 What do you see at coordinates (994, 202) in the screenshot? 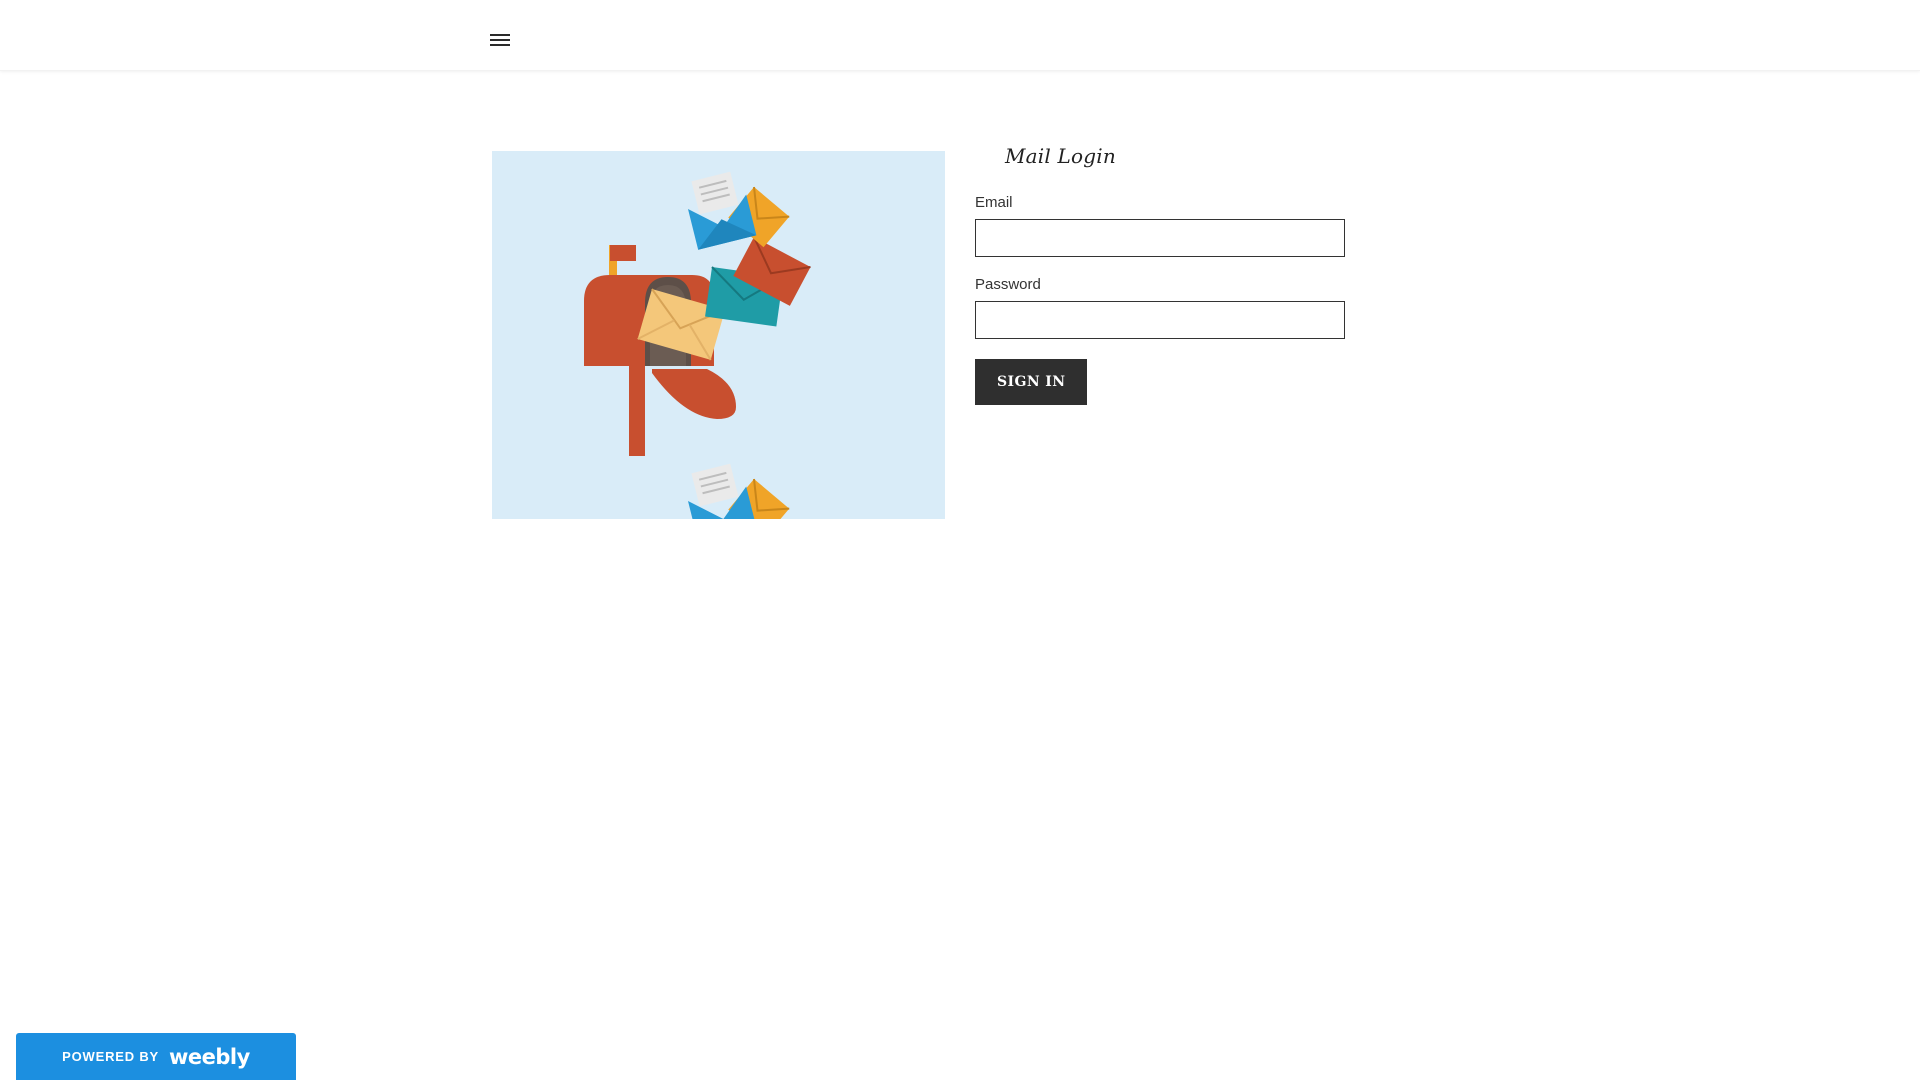
I see `email-label: Email` at bounding box center [994, 202].